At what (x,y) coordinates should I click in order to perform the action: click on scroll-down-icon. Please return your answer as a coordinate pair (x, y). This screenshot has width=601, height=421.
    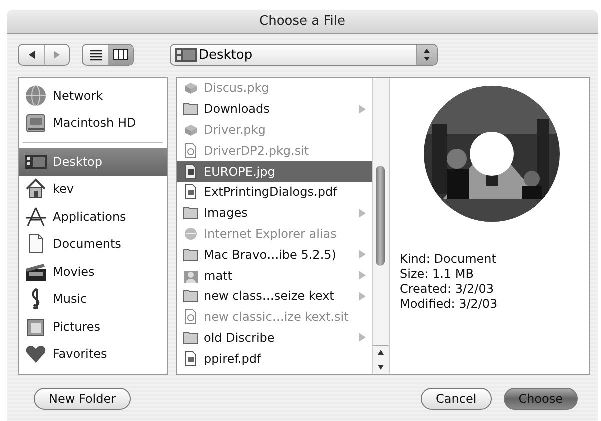
    Looking at the image, I should click on (381, 367).